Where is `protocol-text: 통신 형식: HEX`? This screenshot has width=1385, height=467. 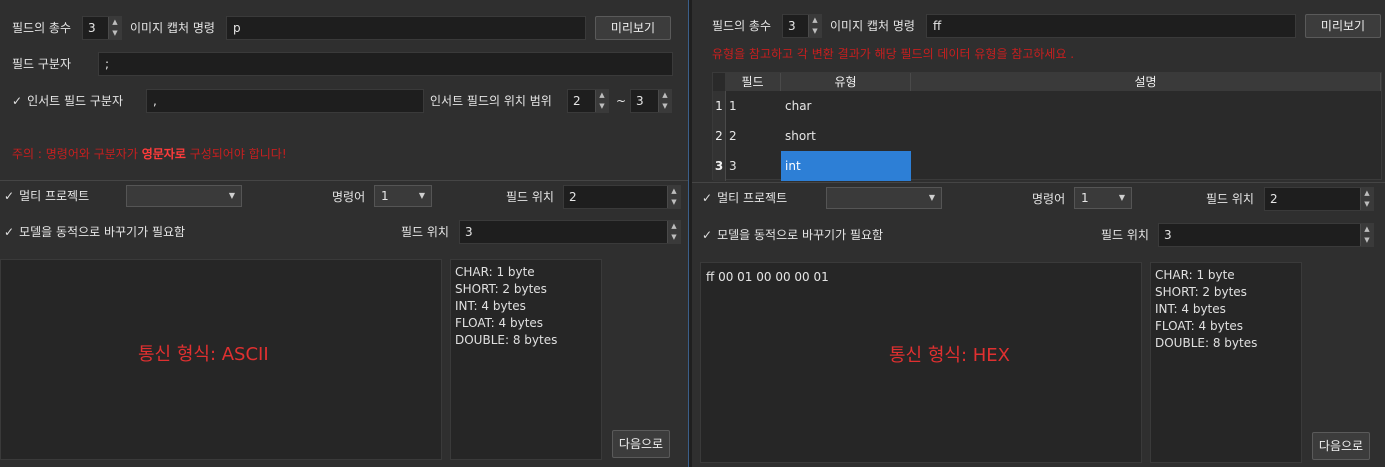
protocol-text: 통신 형식: HEX is located at coordinates (949, 355).